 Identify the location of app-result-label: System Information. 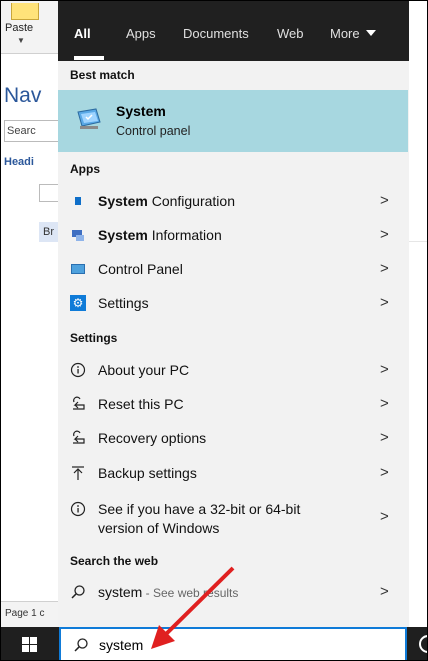
(160, 235).